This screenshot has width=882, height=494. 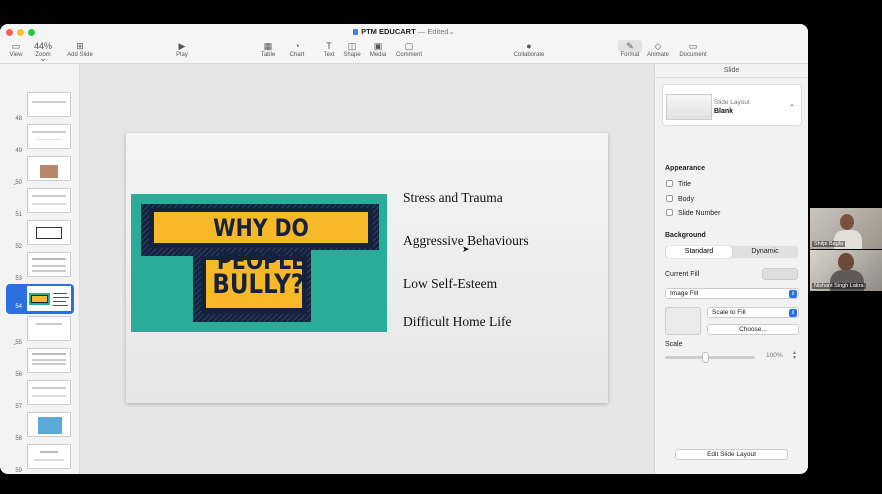 What do you see at coordinates (40, 396) in the screenshot?
I see `slide-thumbnail-57: 57` at bounding box center [40, 396].